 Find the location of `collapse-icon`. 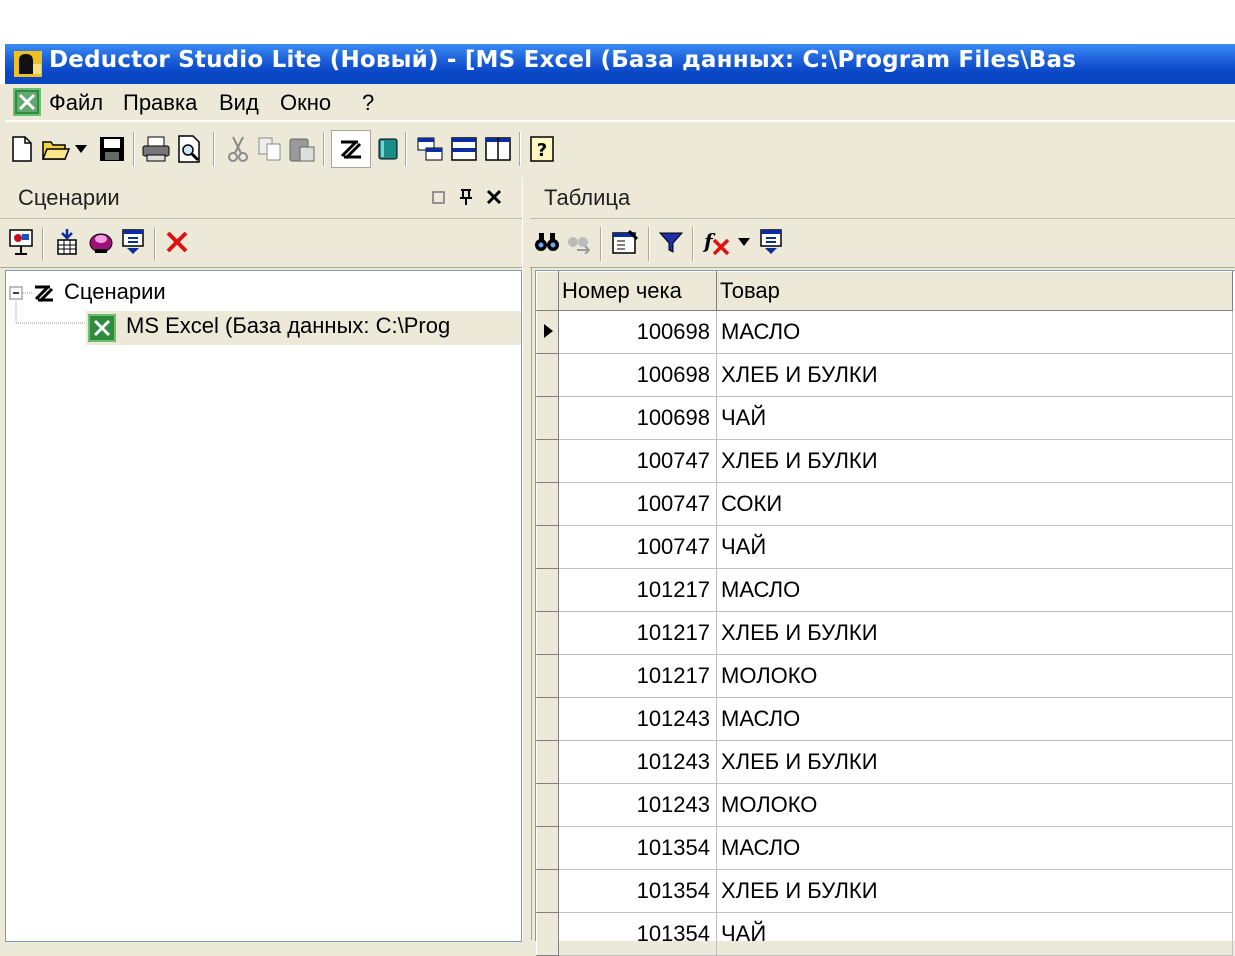

collapse-icon is located at coordinates (16, 293).